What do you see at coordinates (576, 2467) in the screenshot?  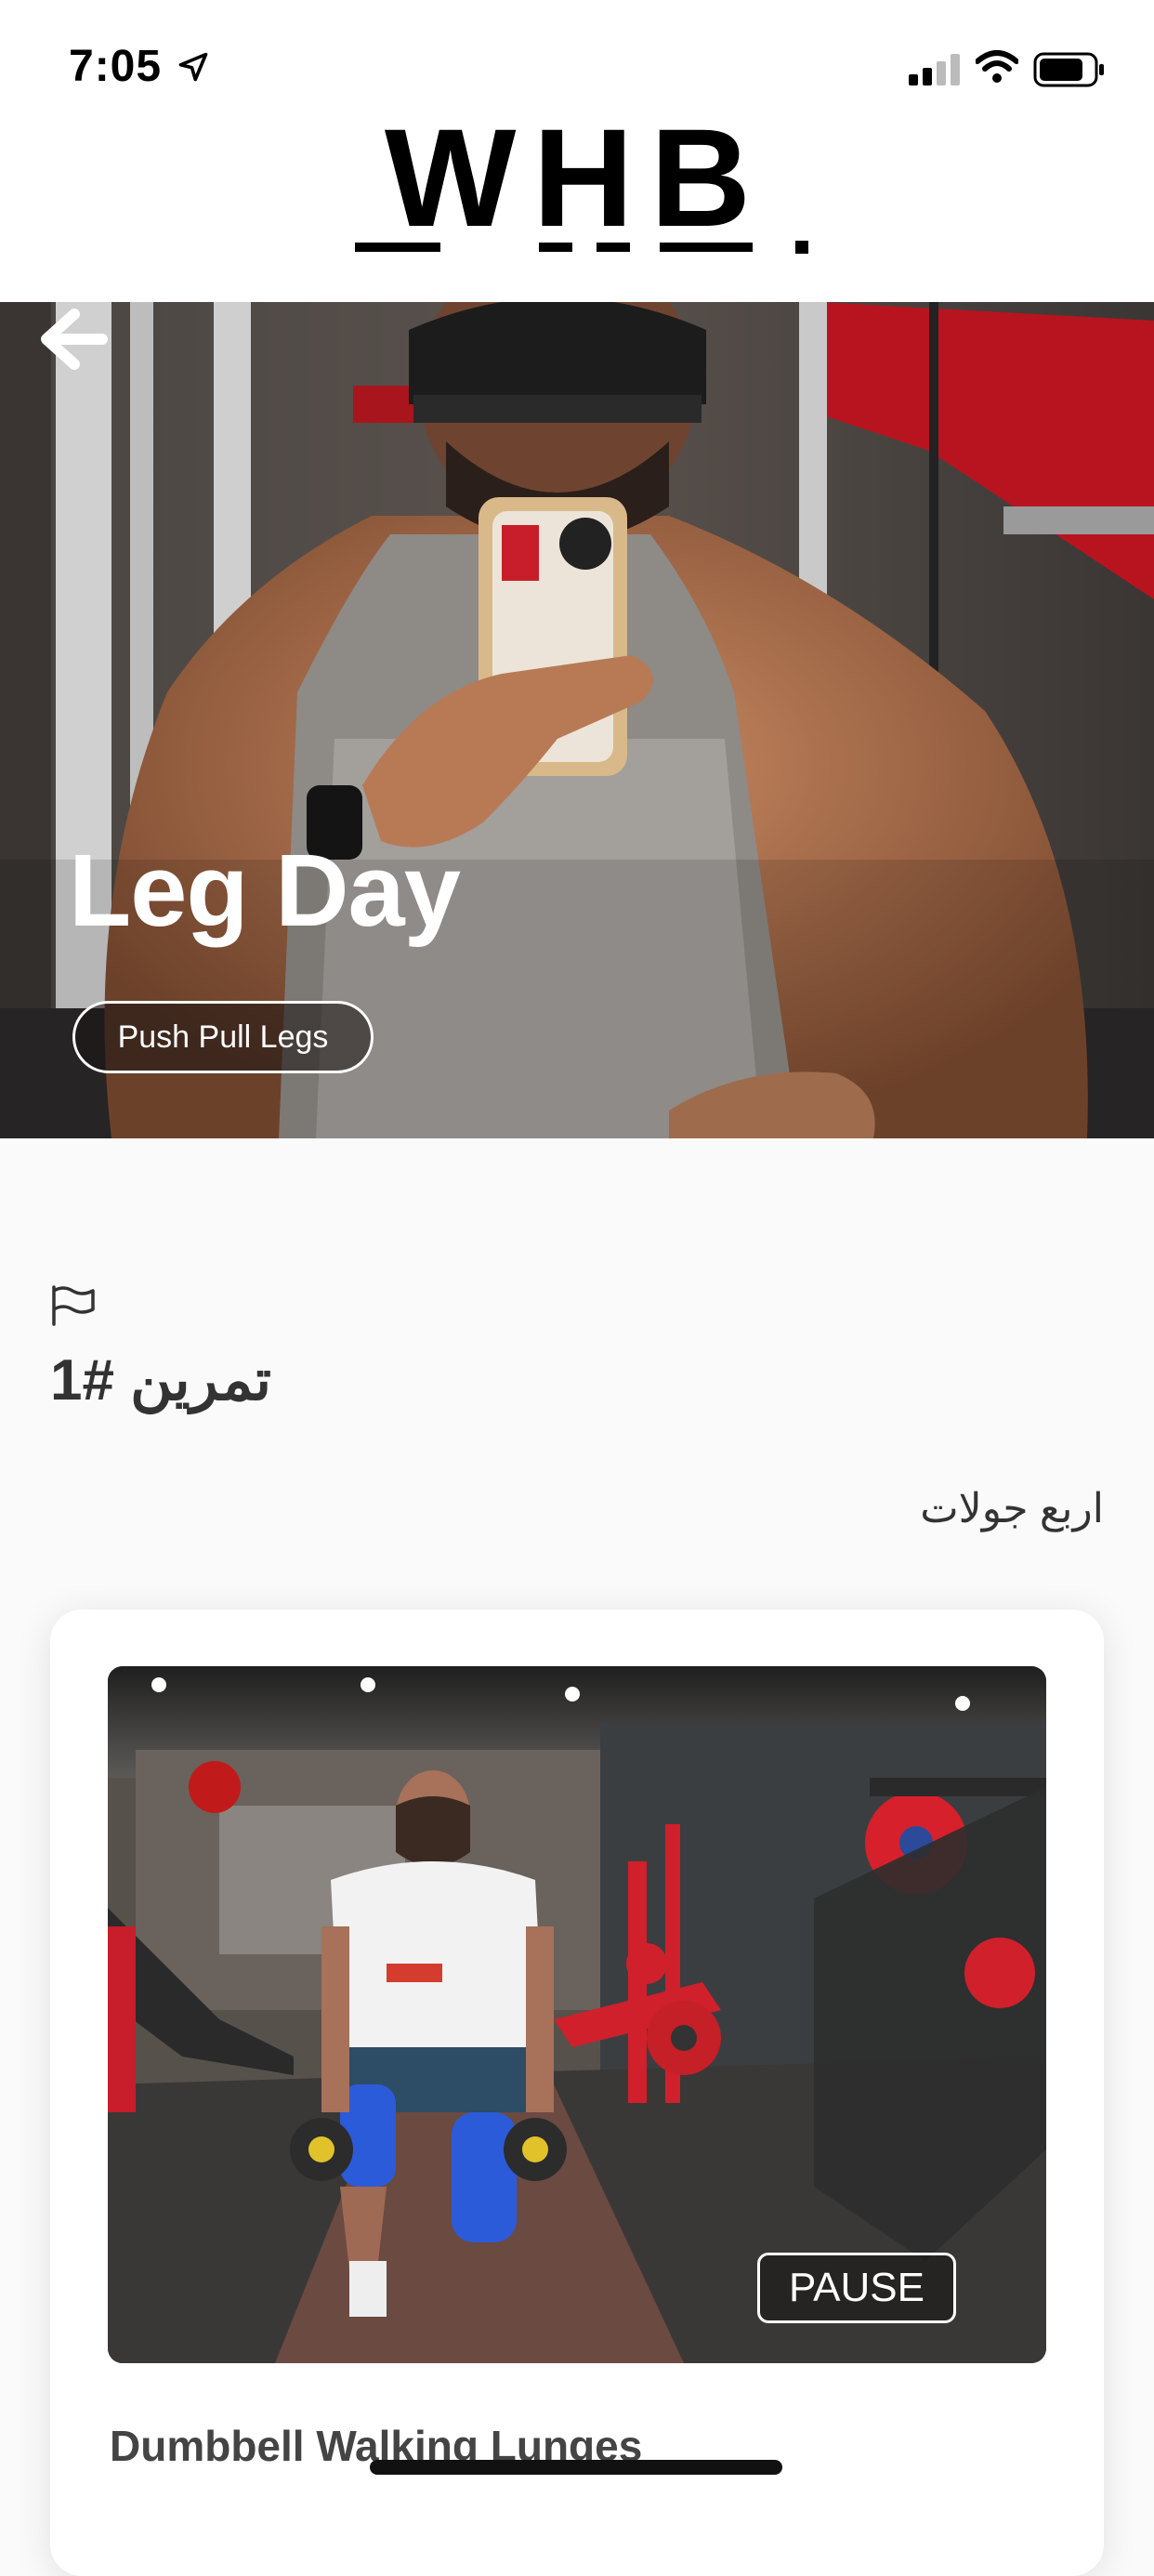 I see `home-indicator` at bounding box center [576, 2467].